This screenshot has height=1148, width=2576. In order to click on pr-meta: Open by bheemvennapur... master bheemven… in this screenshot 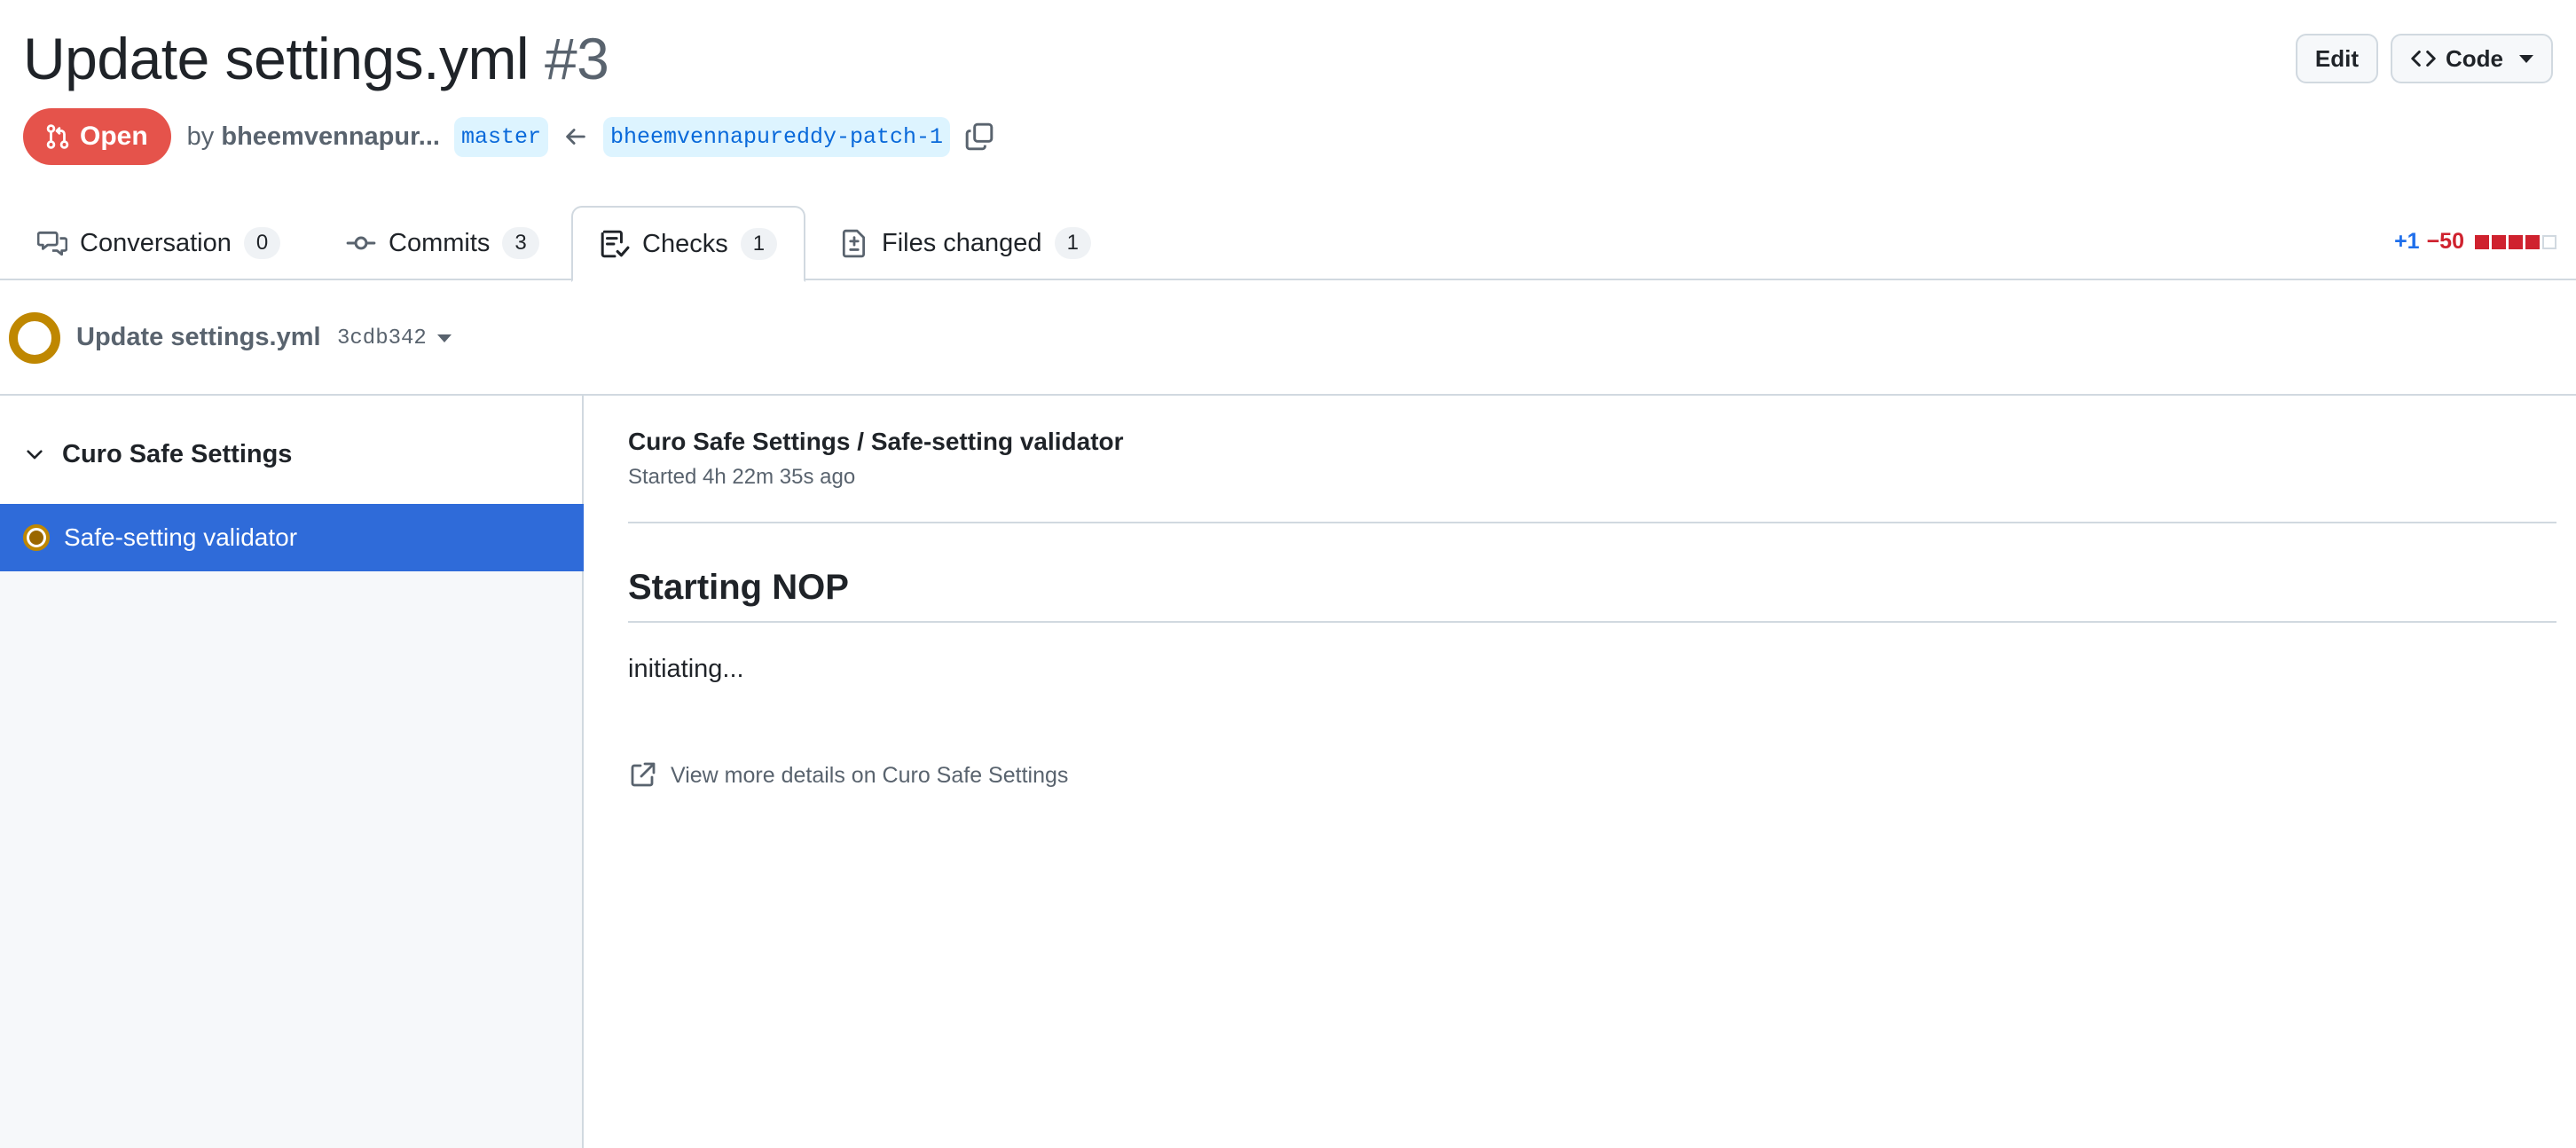, I will do `click(508, 136)`.